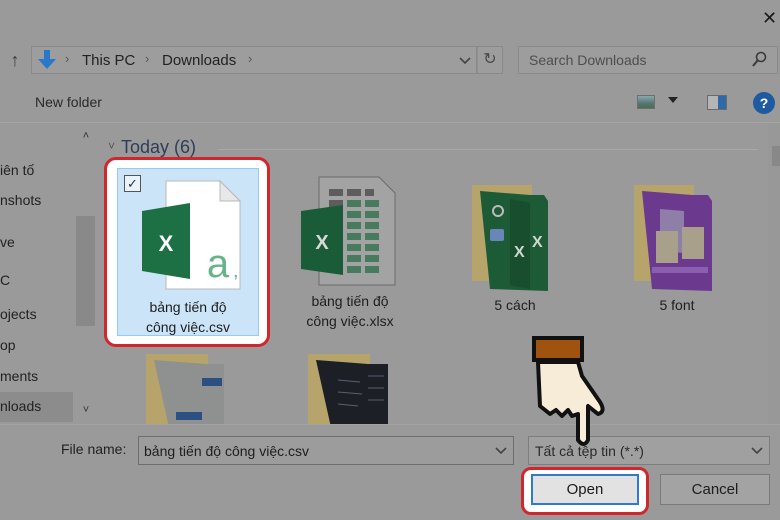 The image size is (780, 520). I want to click on address-bar: › This PC › Downloads ›, so click(254, 60).